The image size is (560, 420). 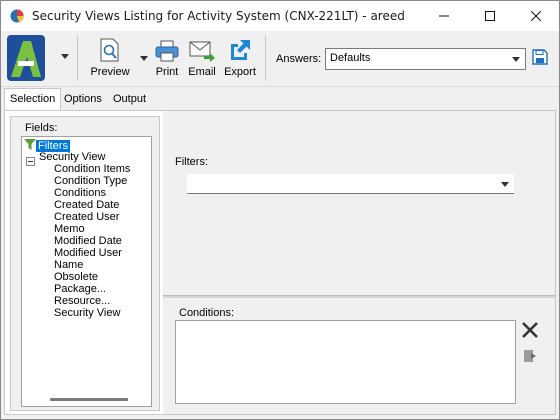 I want to click on logo-dropdown-arrow-icon, so click(x=65, y=56).